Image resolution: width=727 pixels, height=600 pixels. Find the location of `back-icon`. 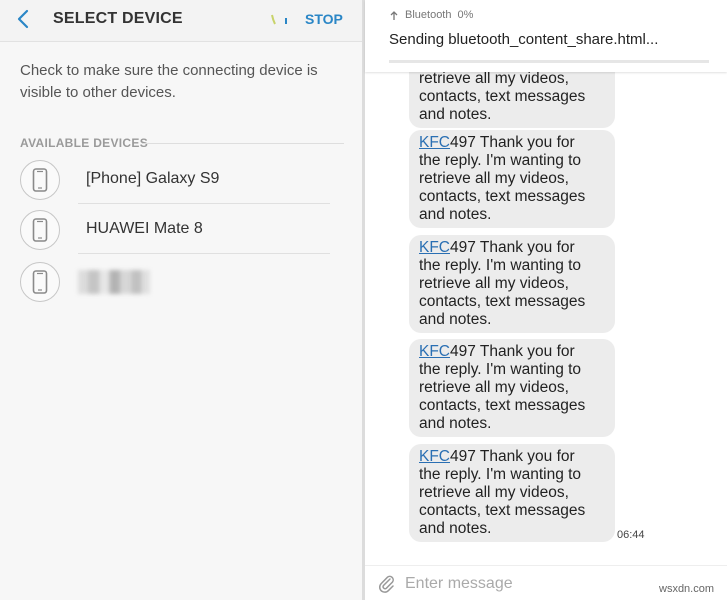

back-icon is located at coordinates (24, 19).